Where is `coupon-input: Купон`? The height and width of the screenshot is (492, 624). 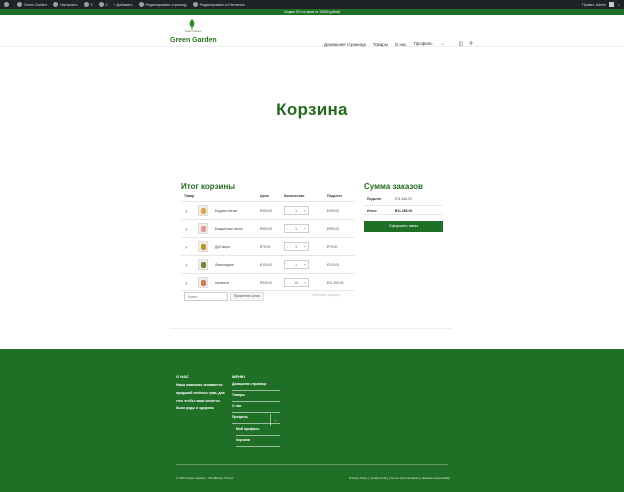 coupon-input: Купон is located at coordinates (206, 296).